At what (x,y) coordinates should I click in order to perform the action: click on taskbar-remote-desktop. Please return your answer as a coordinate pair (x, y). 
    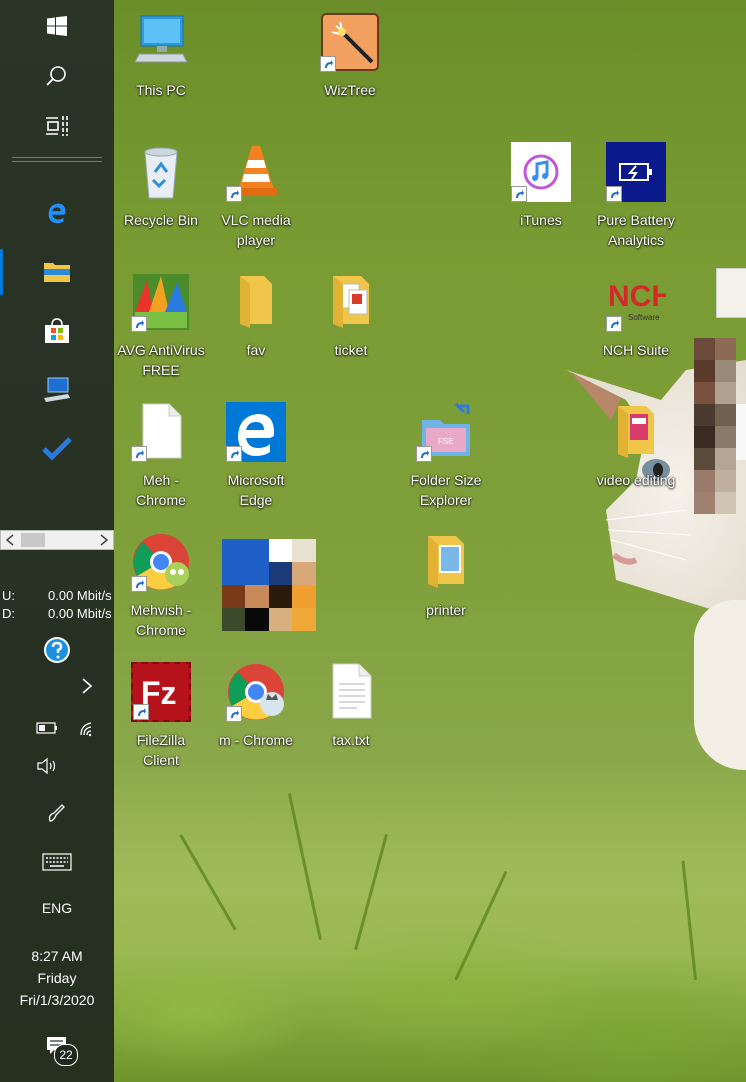
    Looking at the image, I should click on (57, 390).